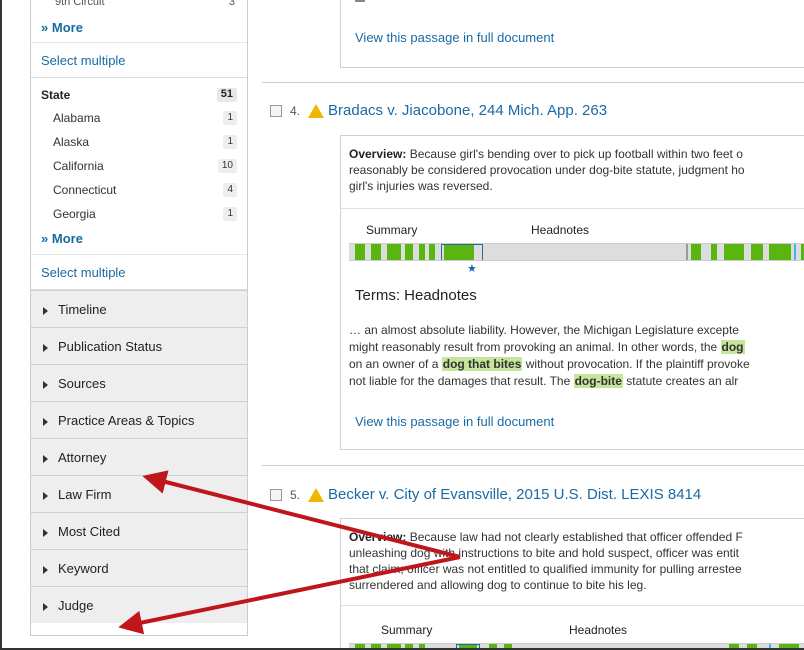 The height and width of the screenshot is (650, 804). I want to click on result-number: 5., so click(295, 494).